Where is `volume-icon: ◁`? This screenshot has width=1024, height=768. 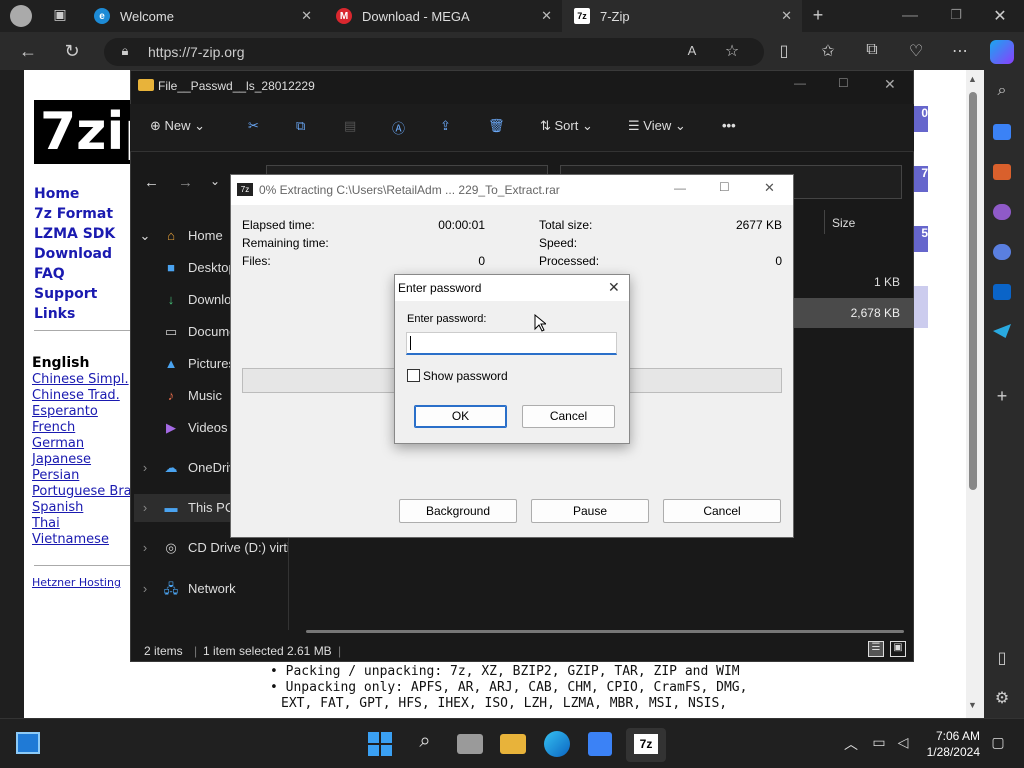
volume-icon: ◁ is located at coordinates (903, 742).